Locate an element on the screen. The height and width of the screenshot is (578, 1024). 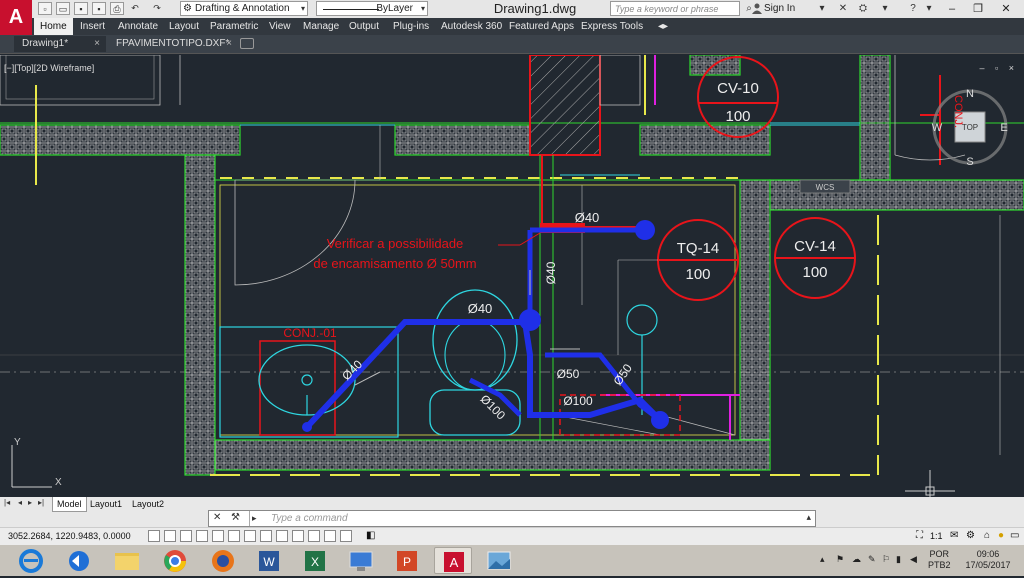
tray-app-icon: ⚑ is located at coordinates (840, 559).